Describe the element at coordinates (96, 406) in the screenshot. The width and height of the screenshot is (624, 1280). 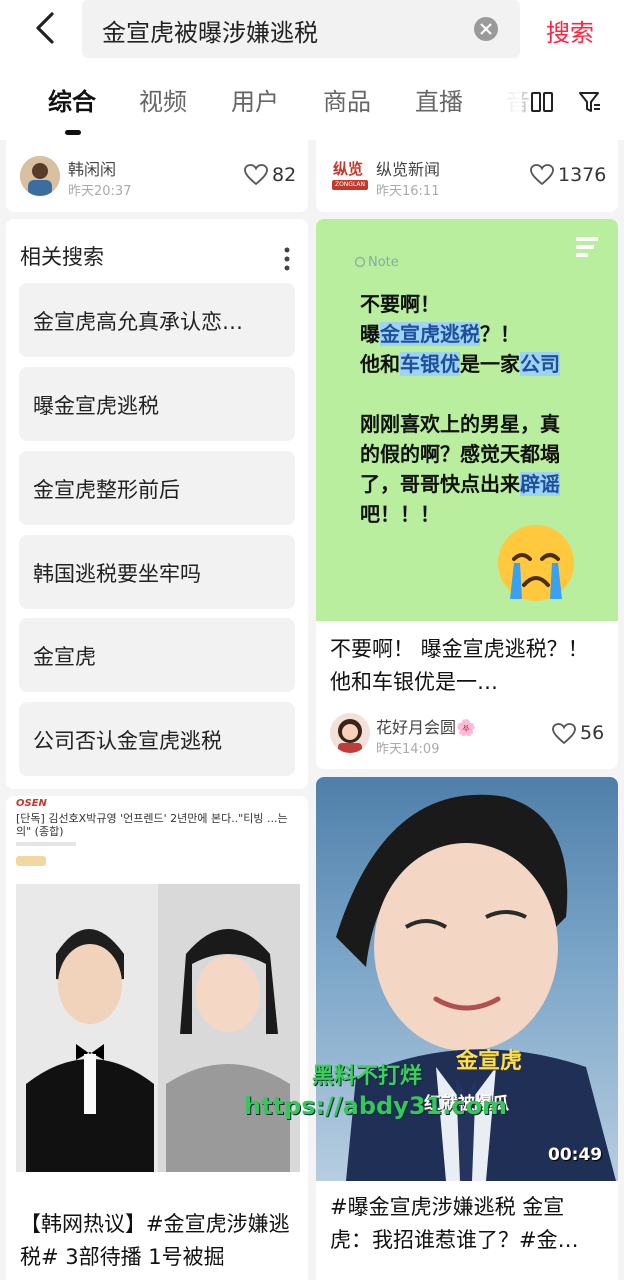
I see `related-search-label: 曝金宣虎逃税` at that location.